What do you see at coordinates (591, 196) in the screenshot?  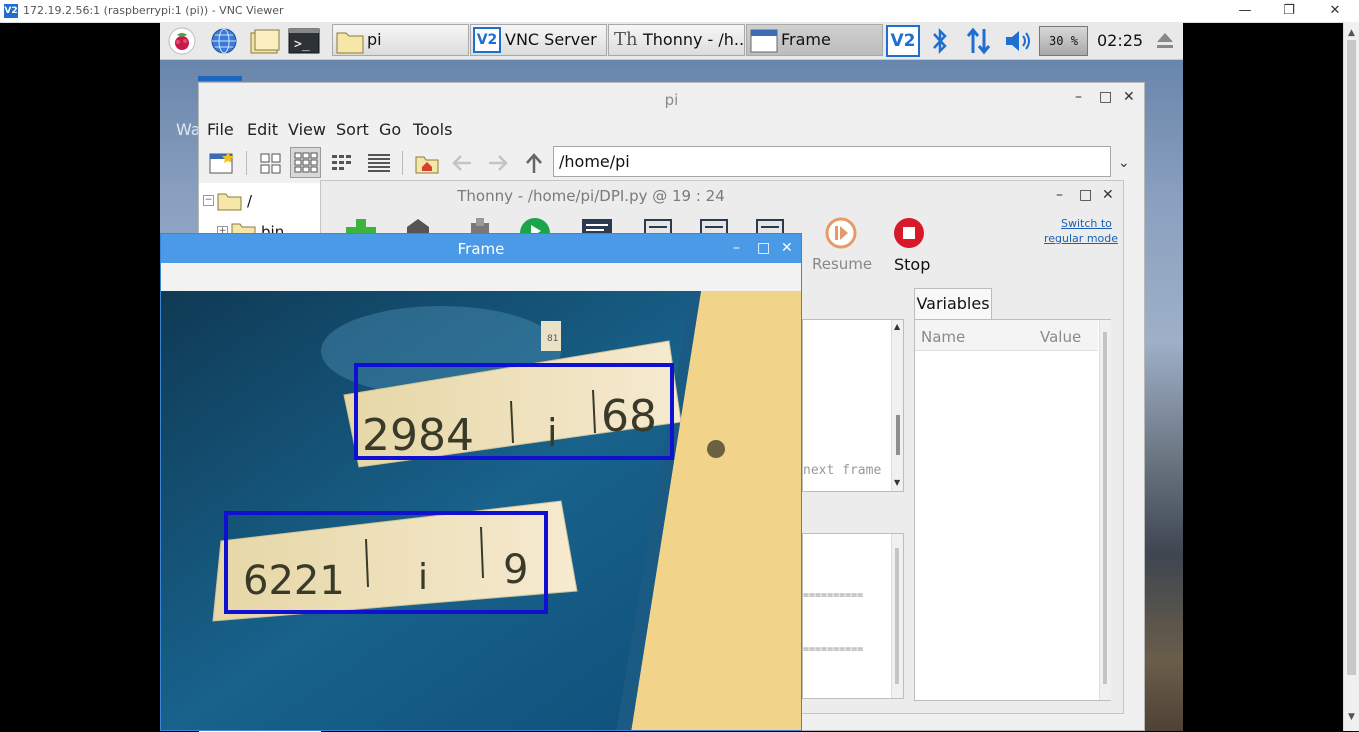 I see `window-title: Thonny - /home/pi/DPI.py @ 19 : 24` at bounding box center [591, 196].